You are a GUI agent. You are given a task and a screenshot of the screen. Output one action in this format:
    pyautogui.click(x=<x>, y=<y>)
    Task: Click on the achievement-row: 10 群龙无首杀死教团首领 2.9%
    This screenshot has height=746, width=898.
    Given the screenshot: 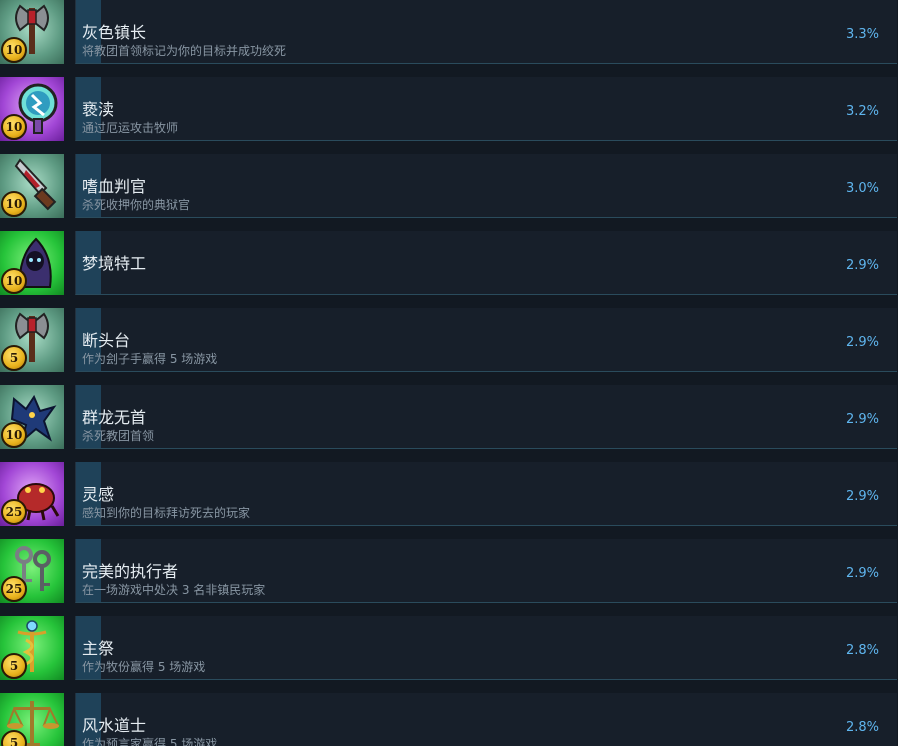 What is the action you would take?
    pyautogui.click(x=449, y=418)
    